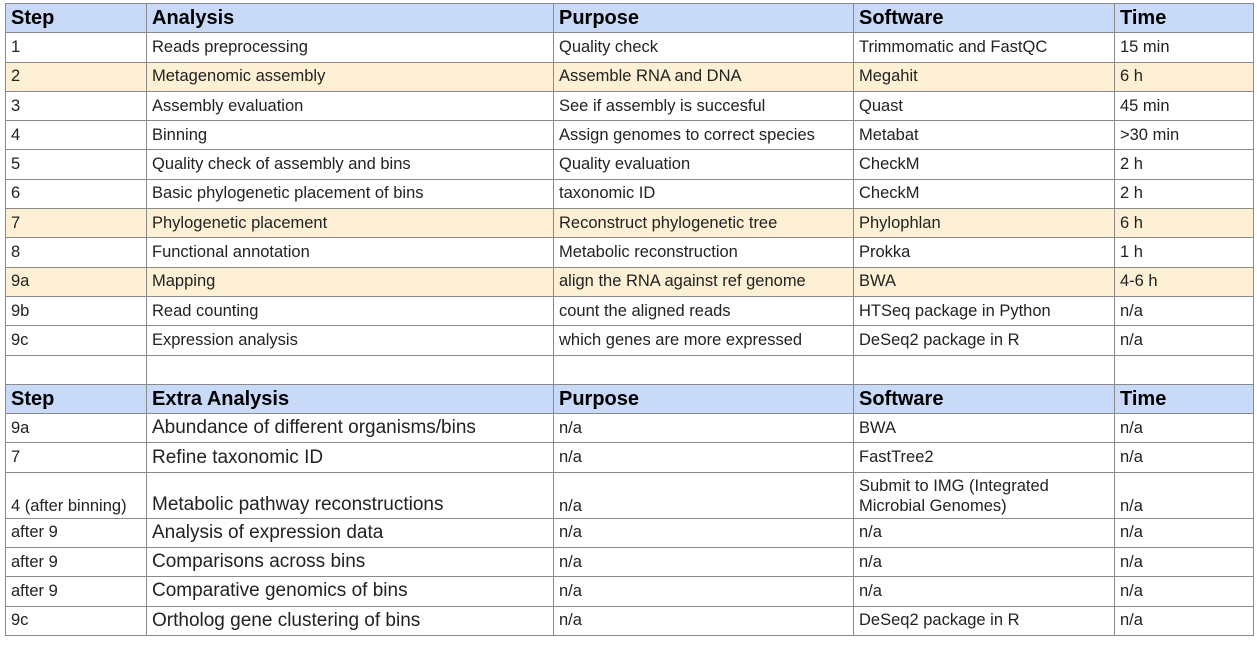 Image resolution: width=1257 pixels, height=647 pixels. What do you see at coordinates (76, 76) in the screenshot?
I see `table1-cell-step: 2` at bounding box center [76, 76].